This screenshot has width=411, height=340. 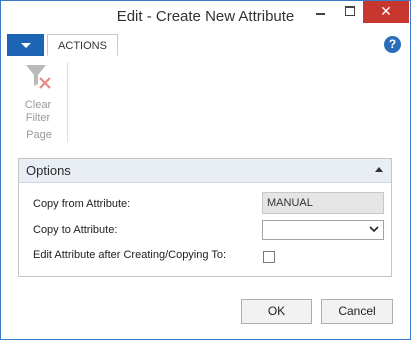 I want to click on title-bar: Edit - Create New Attribute ✕, so click(x=205, y=16).